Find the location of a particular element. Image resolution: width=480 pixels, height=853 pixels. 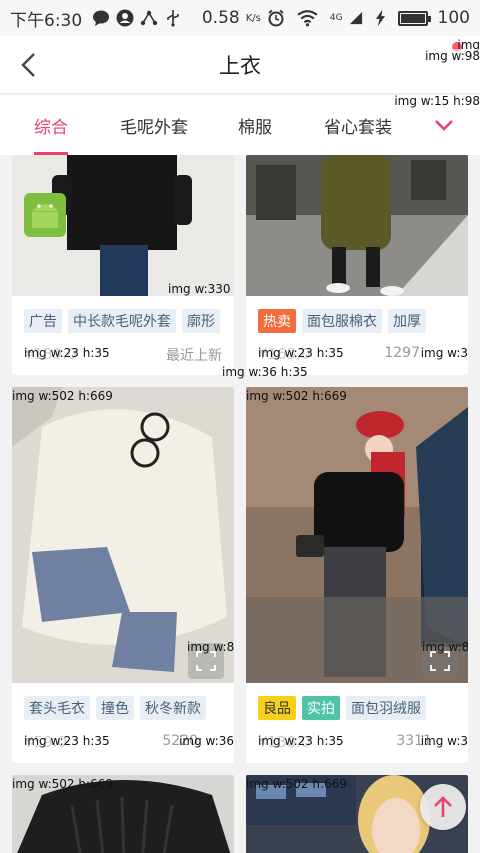

tag: 秋冬新款 is located at coordinates (173, 708).